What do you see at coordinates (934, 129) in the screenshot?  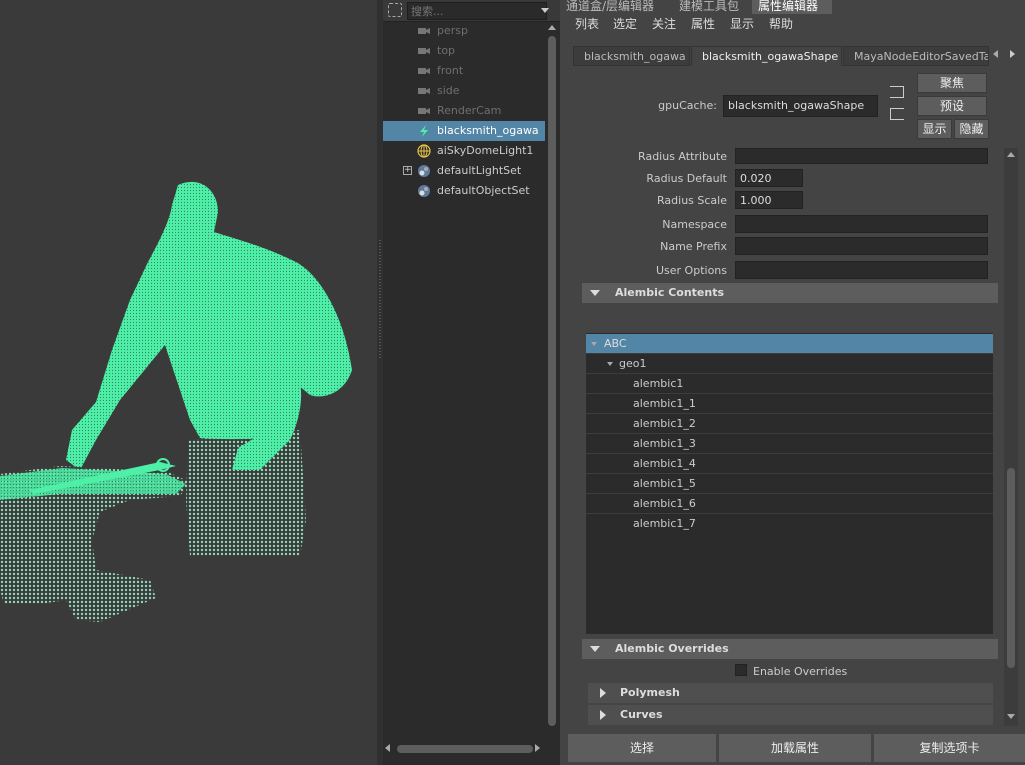 I see `show-button: 显示` at bounding box center [934, 129].